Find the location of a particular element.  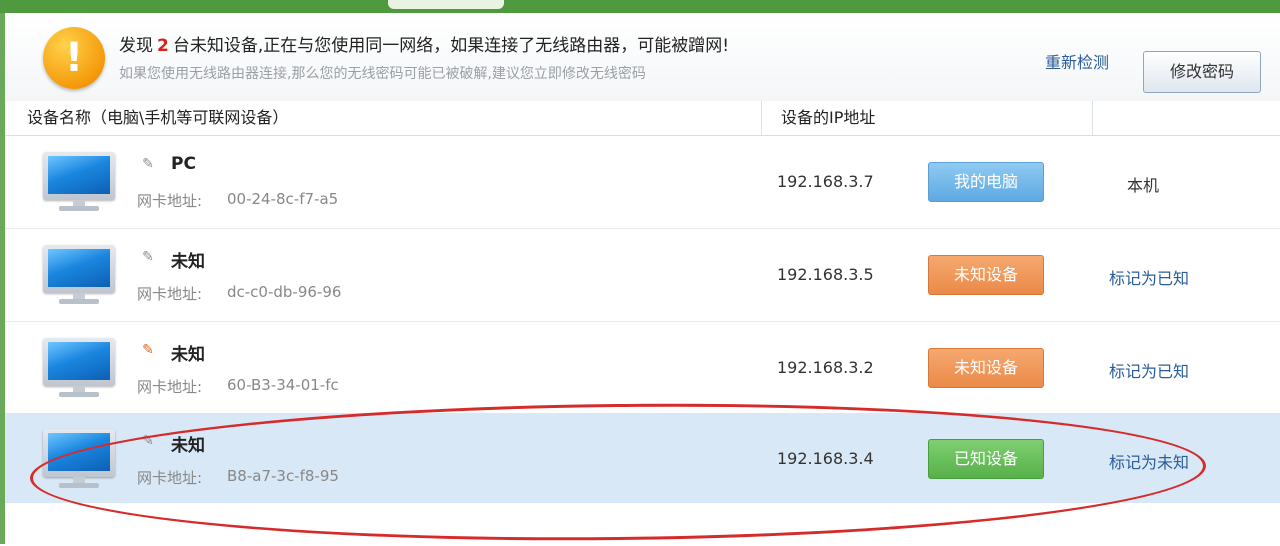

device-ip: 192.168.3.2 is located at coordinates (825, 367).